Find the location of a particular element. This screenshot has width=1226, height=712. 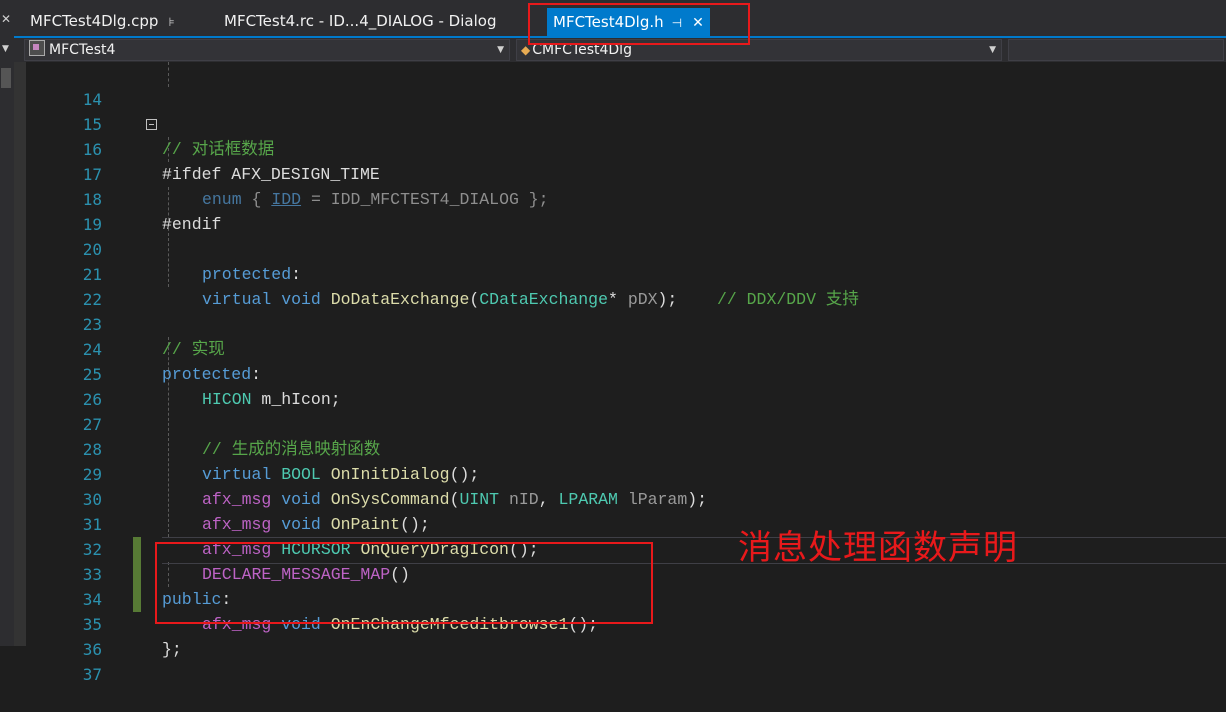

member-dropdown is located at coordinates (1116, 50).